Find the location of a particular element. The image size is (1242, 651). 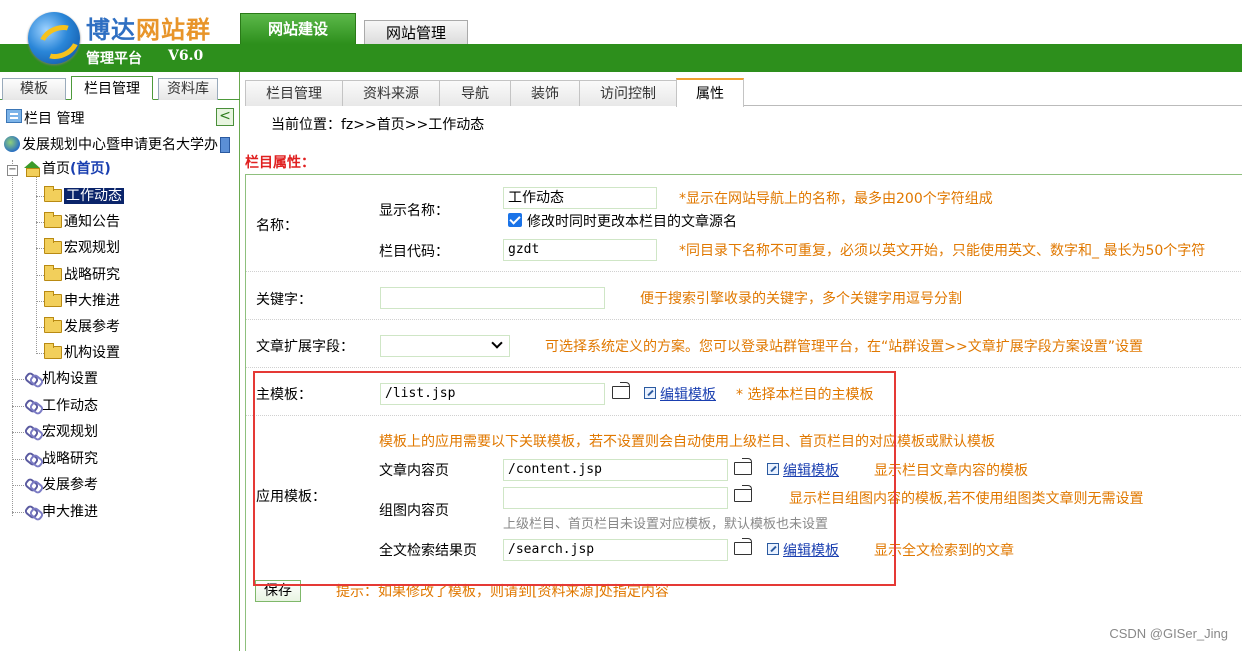

left-tabs: 模板 栏目管理 资料库 is located at coordinates (120, 88).